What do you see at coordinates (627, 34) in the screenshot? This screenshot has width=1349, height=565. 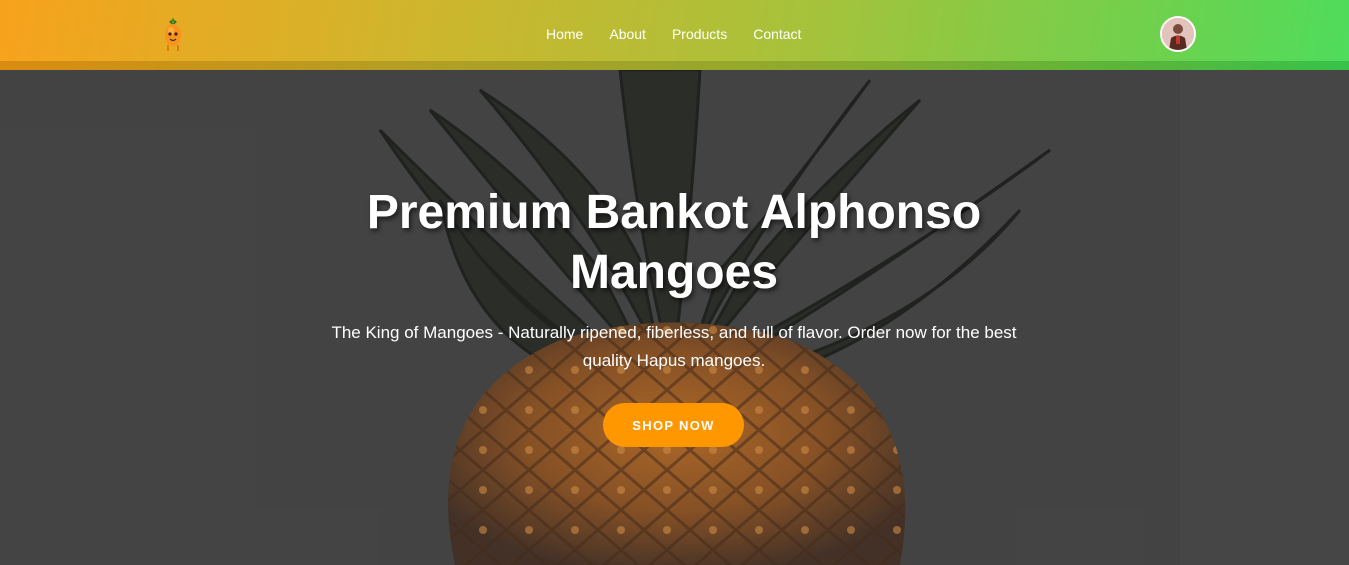 I see `nav-about: About` at bounding box center [627, 34].